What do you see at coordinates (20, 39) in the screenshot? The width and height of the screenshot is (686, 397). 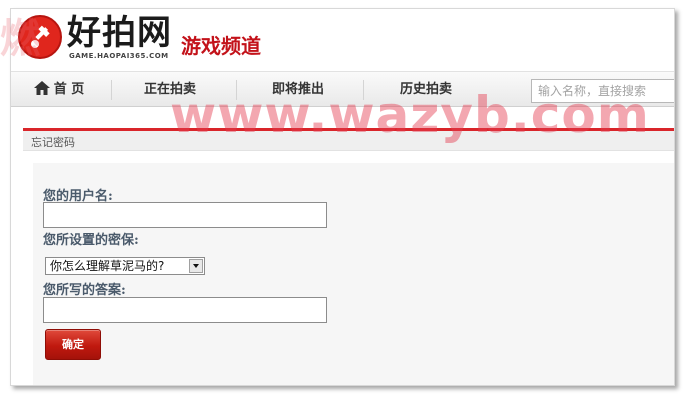 I see `watermark-left: 燃` at bounding box center [20, 39].